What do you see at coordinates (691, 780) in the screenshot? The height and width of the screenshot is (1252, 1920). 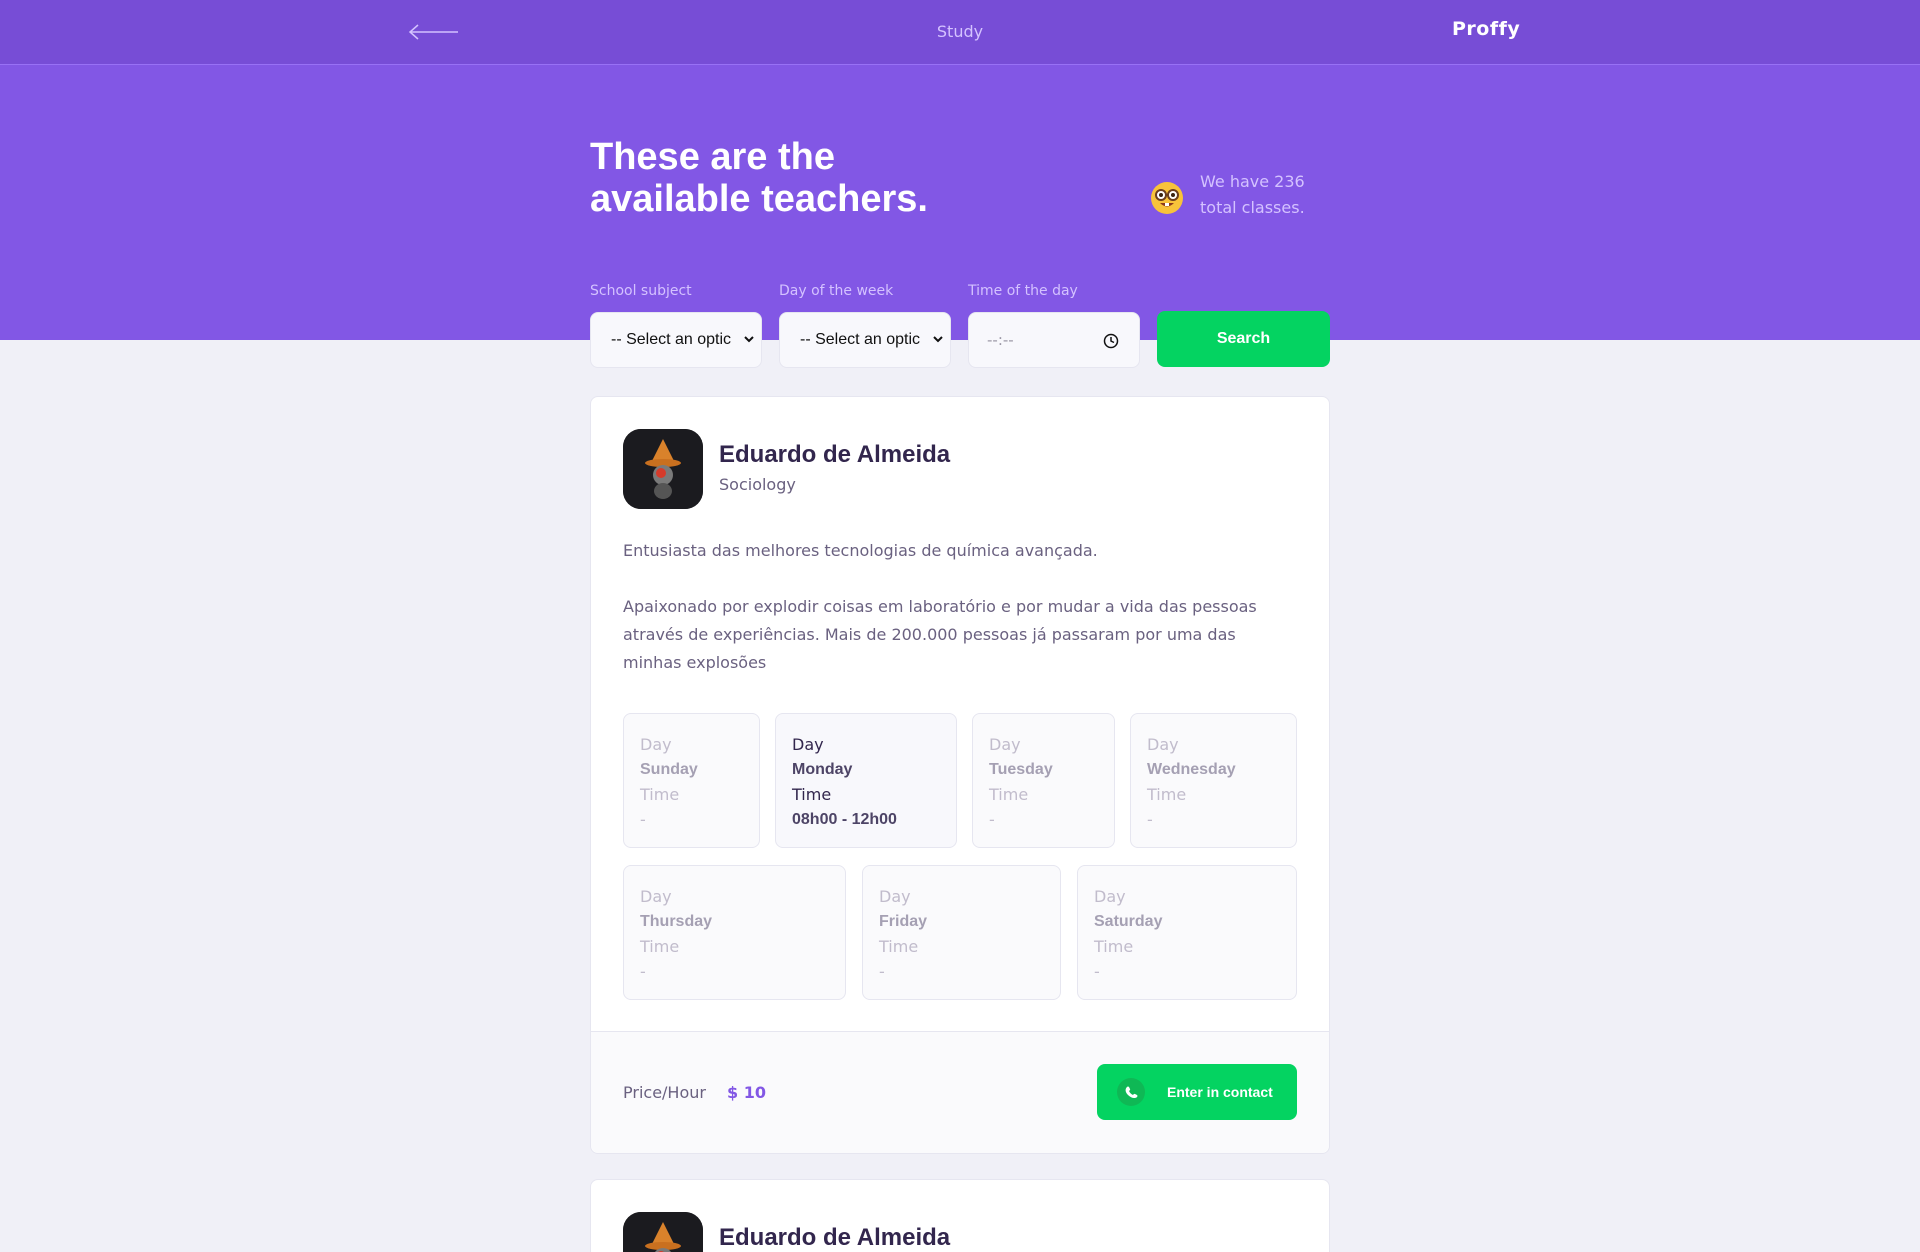 I see `schedule-item-sunday: Day Sunday Time -` at bounding box center [691, 780].